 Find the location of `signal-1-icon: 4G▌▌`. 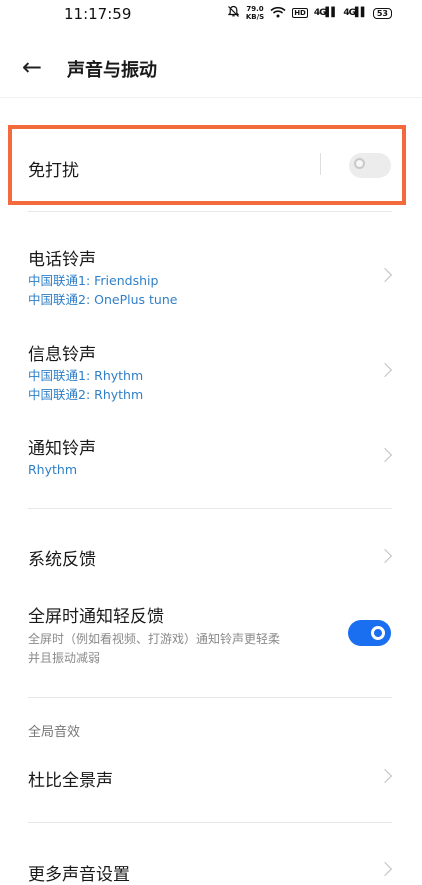

signal-1-icon: 4G▌▌ is located at coordinates (325, 13).